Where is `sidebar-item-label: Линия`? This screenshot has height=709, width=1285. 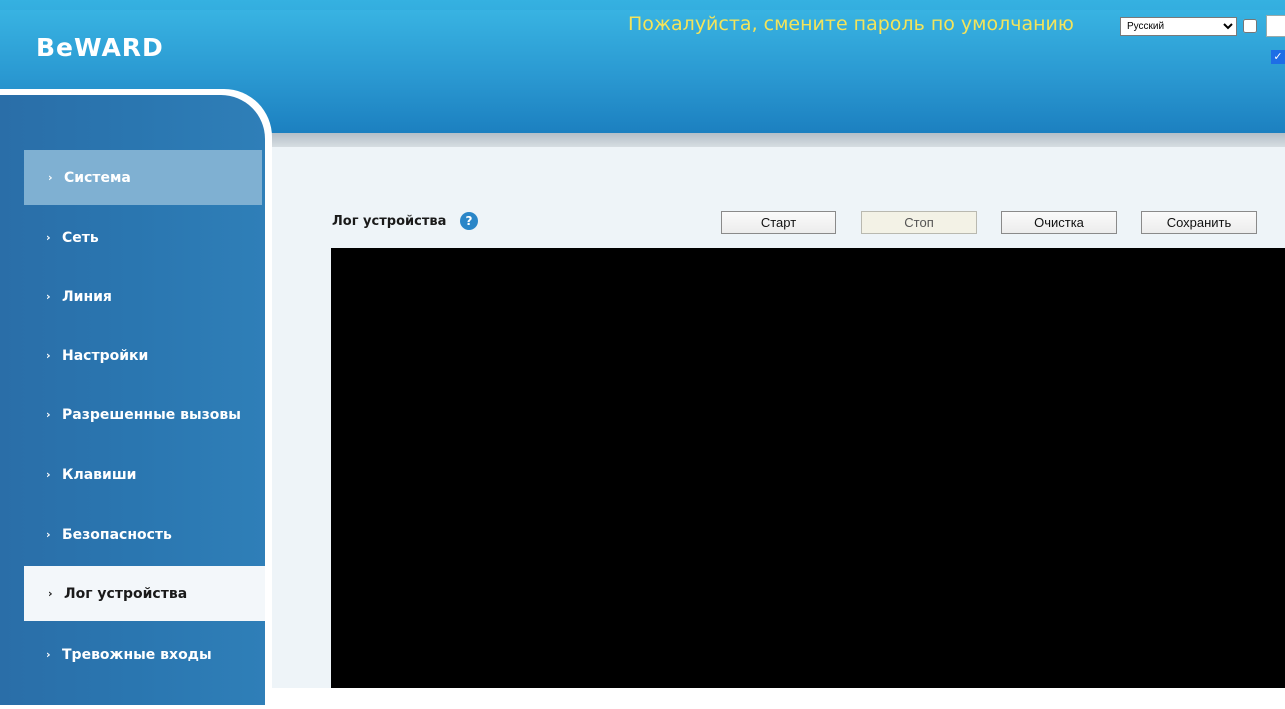 sidebar-item-label: Линия is located at coordinates (87, 296).